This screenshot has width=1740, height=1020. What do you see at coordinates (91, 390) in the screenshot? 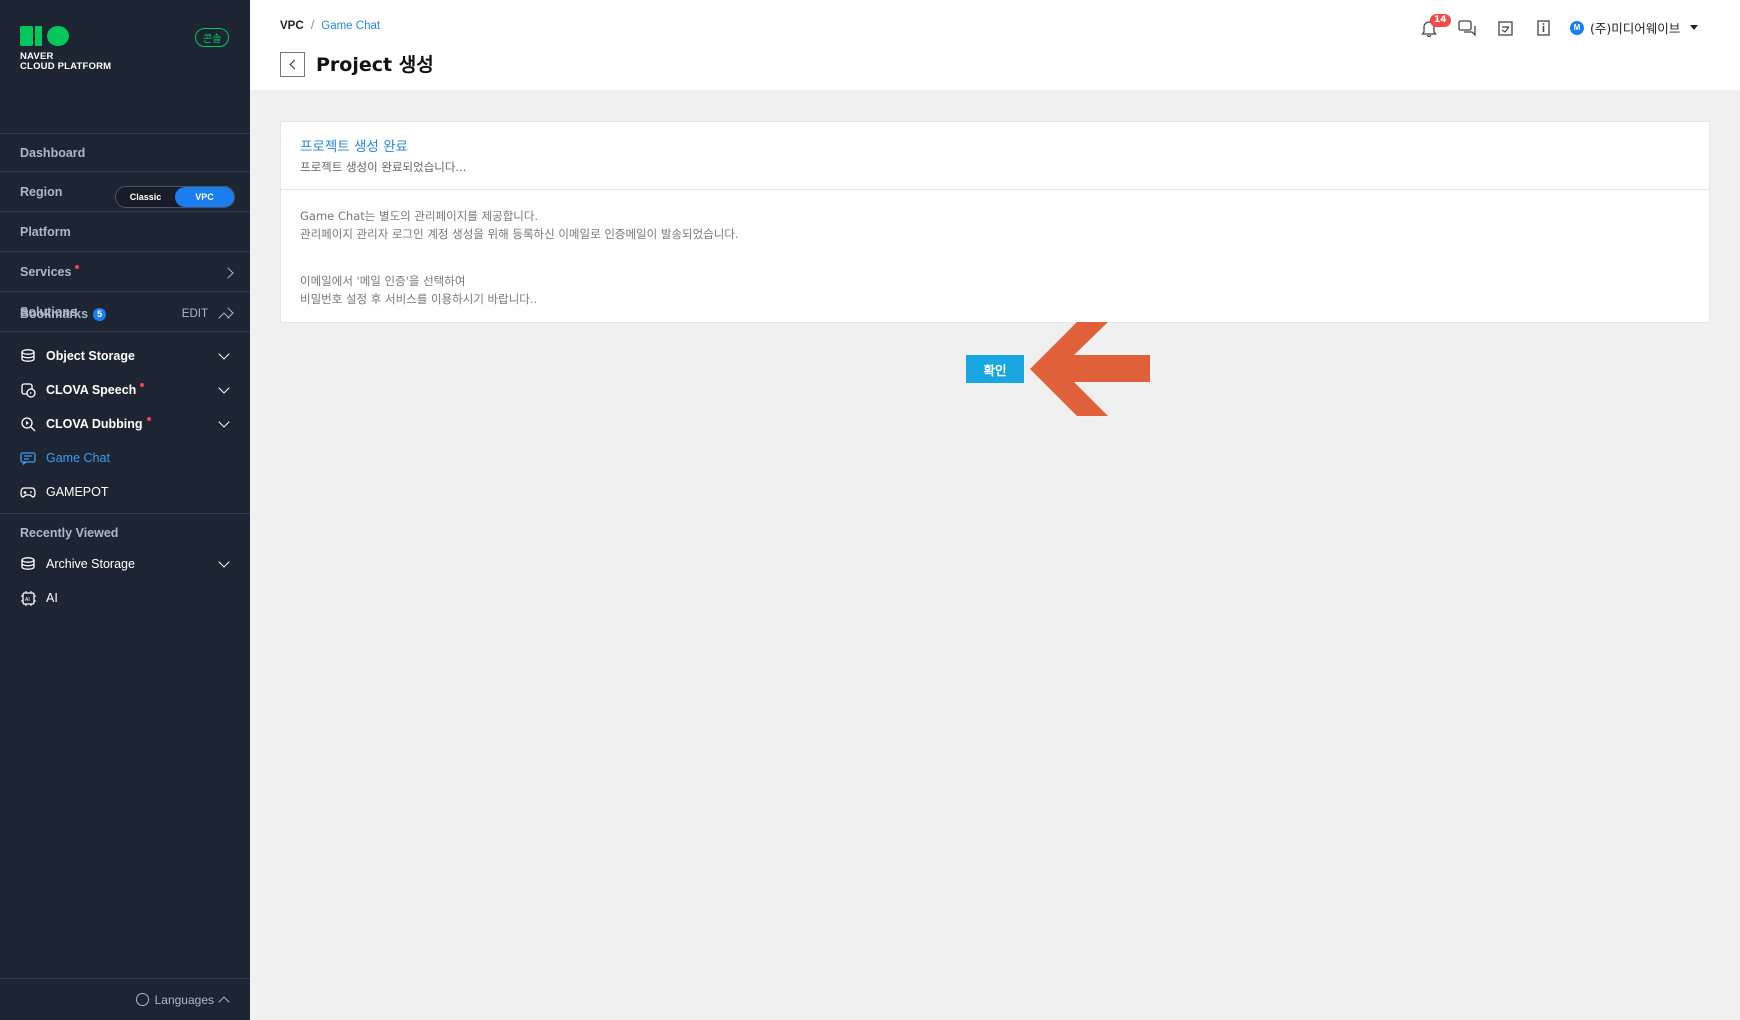
I see `bookmark-label: CLOVA Speech` at bounding box center [91, 390].